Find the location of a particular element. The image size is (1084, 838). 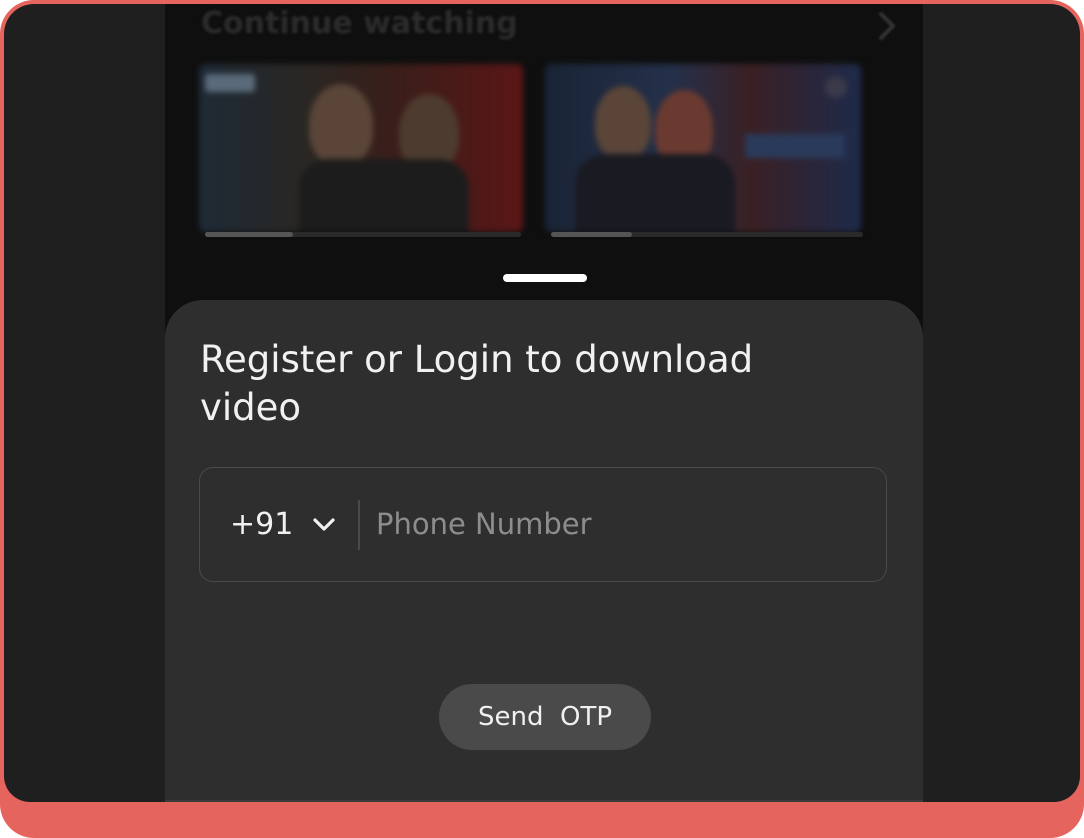

phone-number-field: +91 is located at coordinates (543, 524).